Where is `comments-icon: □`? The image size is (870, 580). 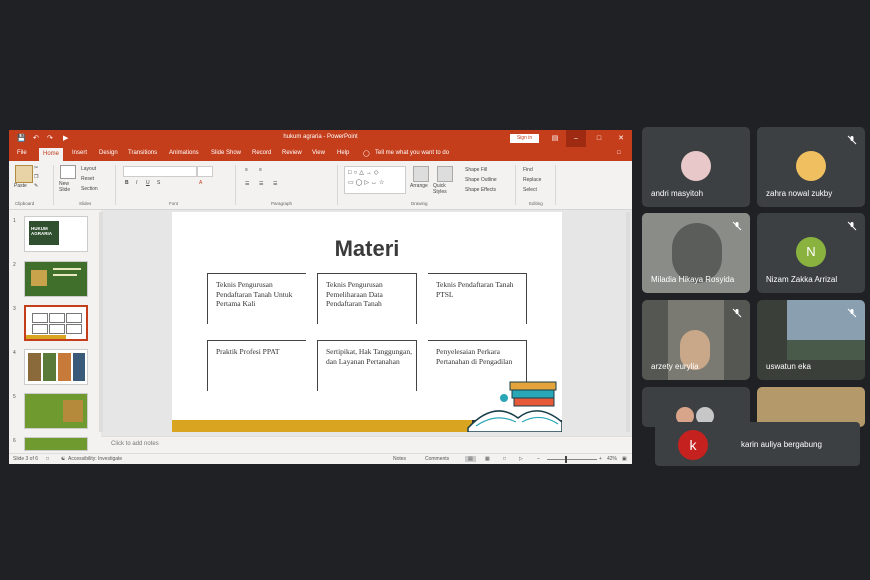 comments-icon: □ is located at coordinates (619, 153).